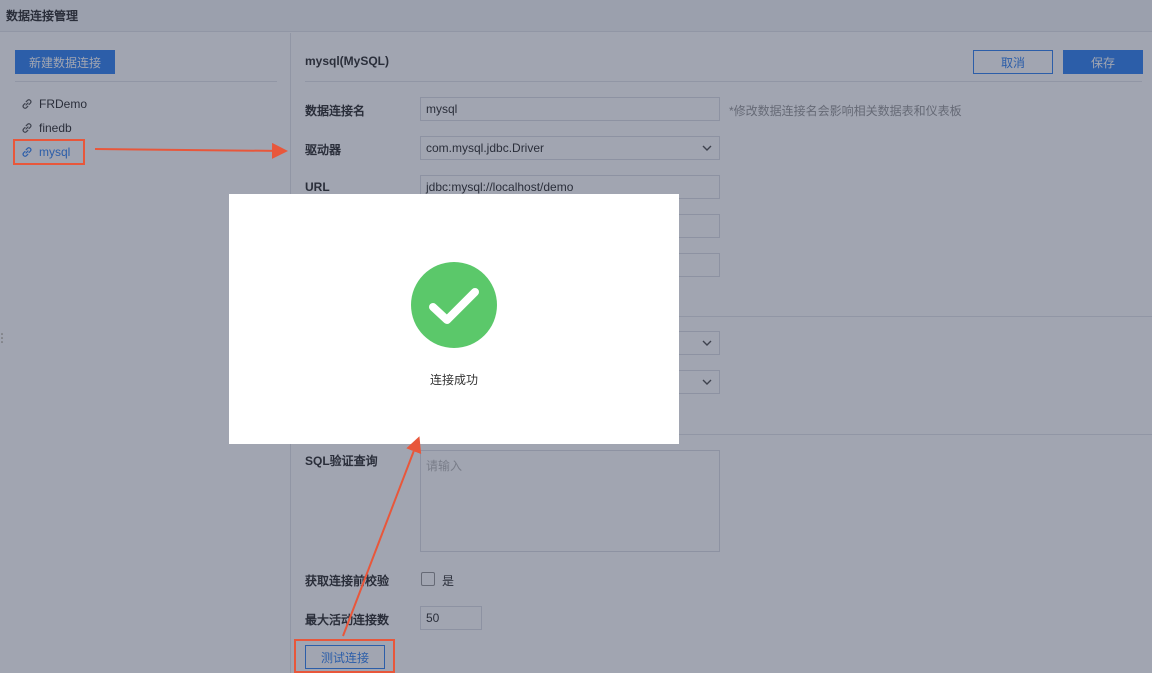  I want to click on success-dialog: 连接成功, so click(454, 319).